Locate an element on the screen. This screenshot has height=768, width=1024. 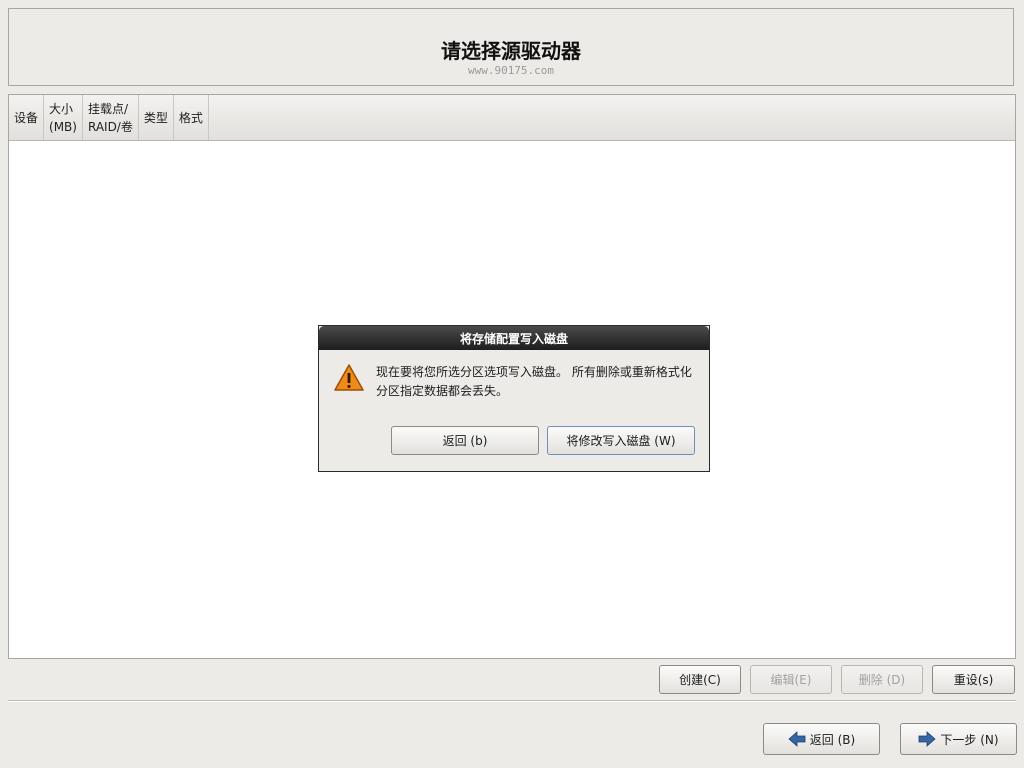
column-header-device: 设备 is located at coordinates (27, 117).